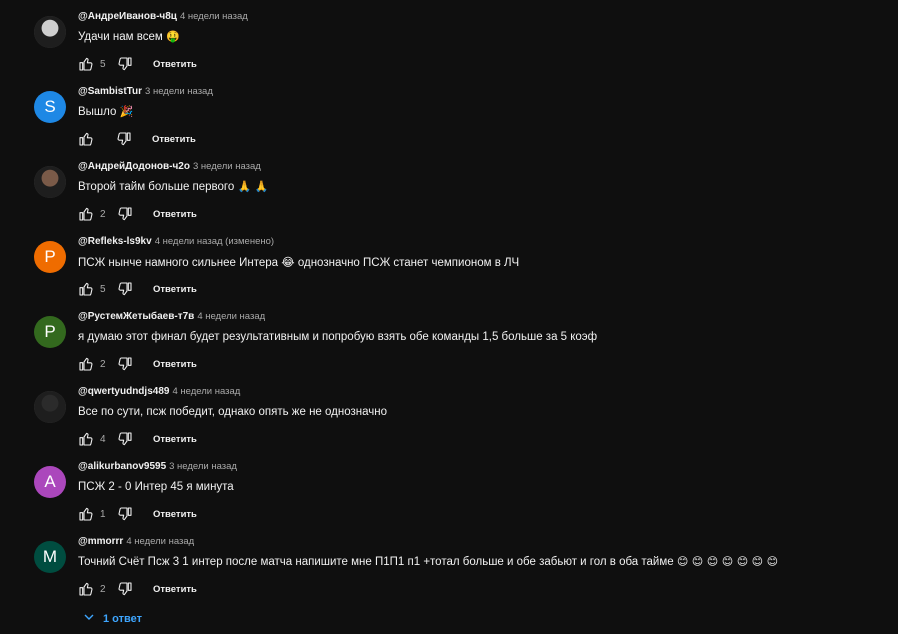 Image resolution: width=898 pixels, height=634 pixels. What do you see at coordinates (123, 391) in the screenshot?
I see `author-name: @qwertyudndjs489` at bounding box center [123, 391].